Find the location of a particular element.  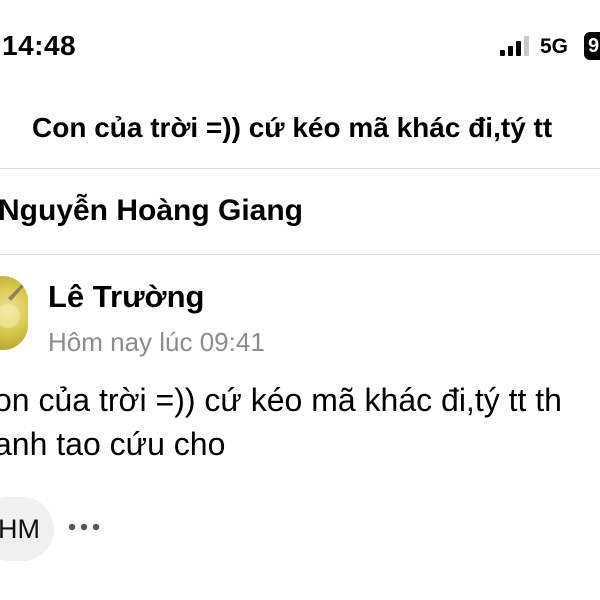

more-dots-icon is located at coordinates (86, 534).